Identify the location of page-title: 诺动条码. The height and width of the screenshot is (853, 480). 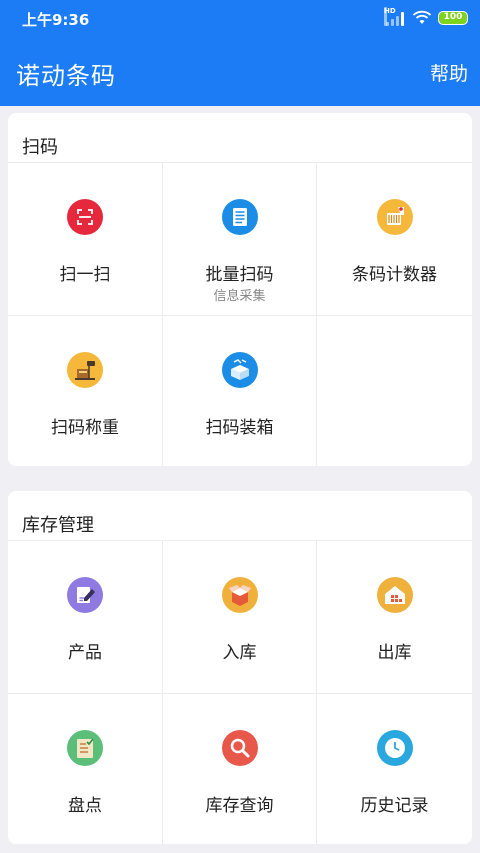
(66, 76).